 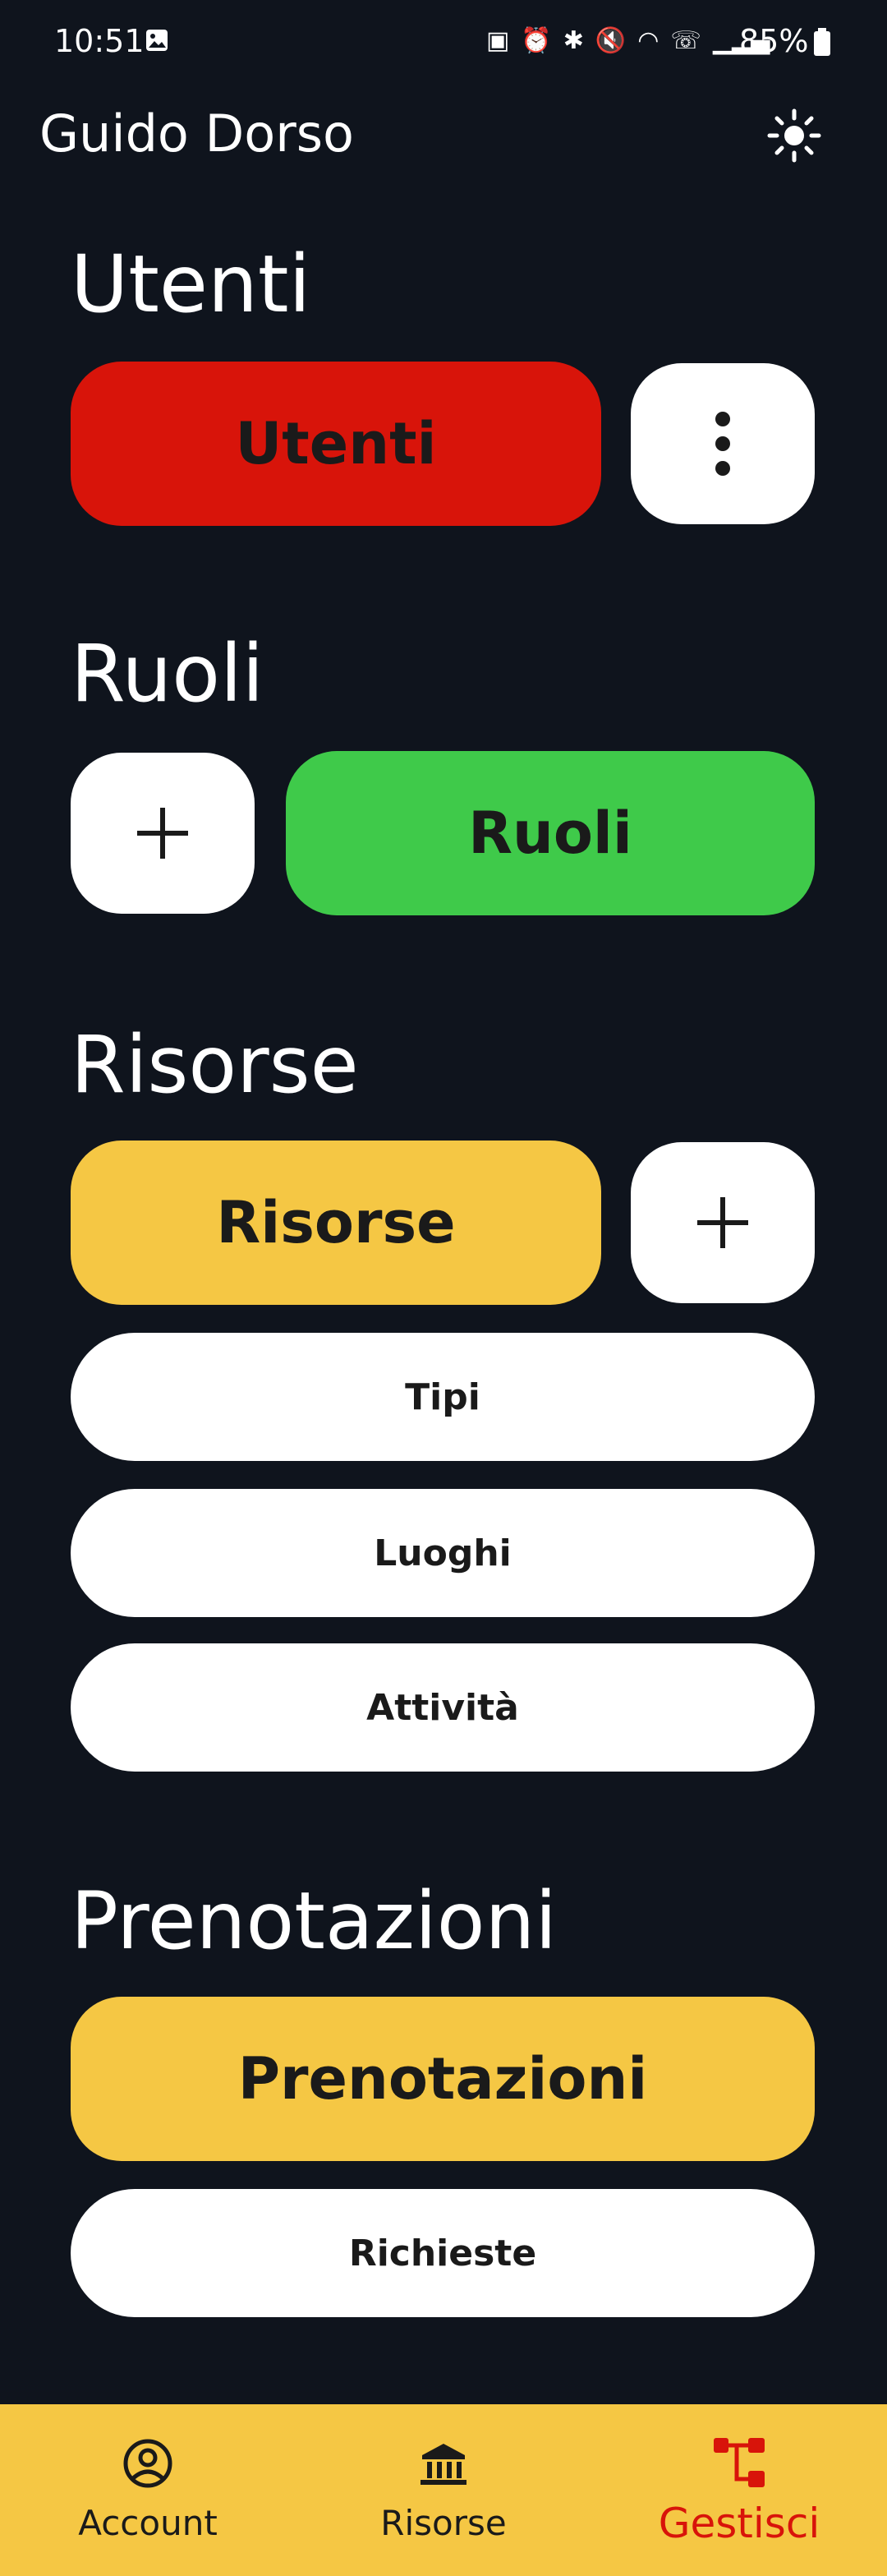 I want to click on utenti-more-button, so click(x=723, y=443).